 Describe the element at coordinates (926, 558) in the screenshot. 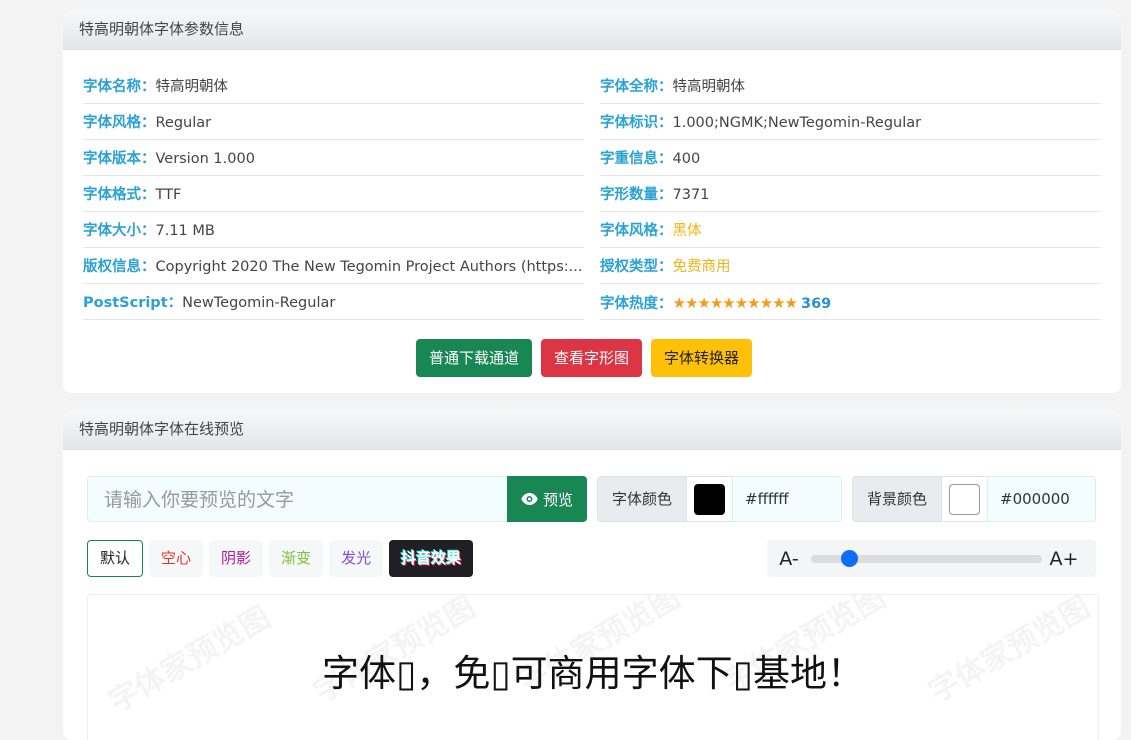

I see `font-size-slider` at that location.